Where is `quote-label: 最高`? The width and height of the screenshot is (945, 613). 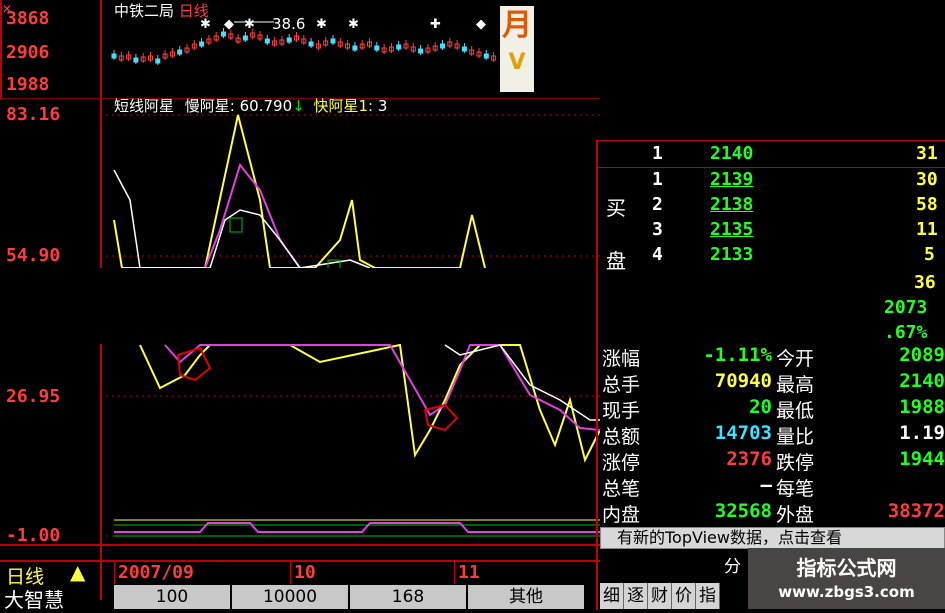
quote-label: 最高 is located at coordinates (795, 385).